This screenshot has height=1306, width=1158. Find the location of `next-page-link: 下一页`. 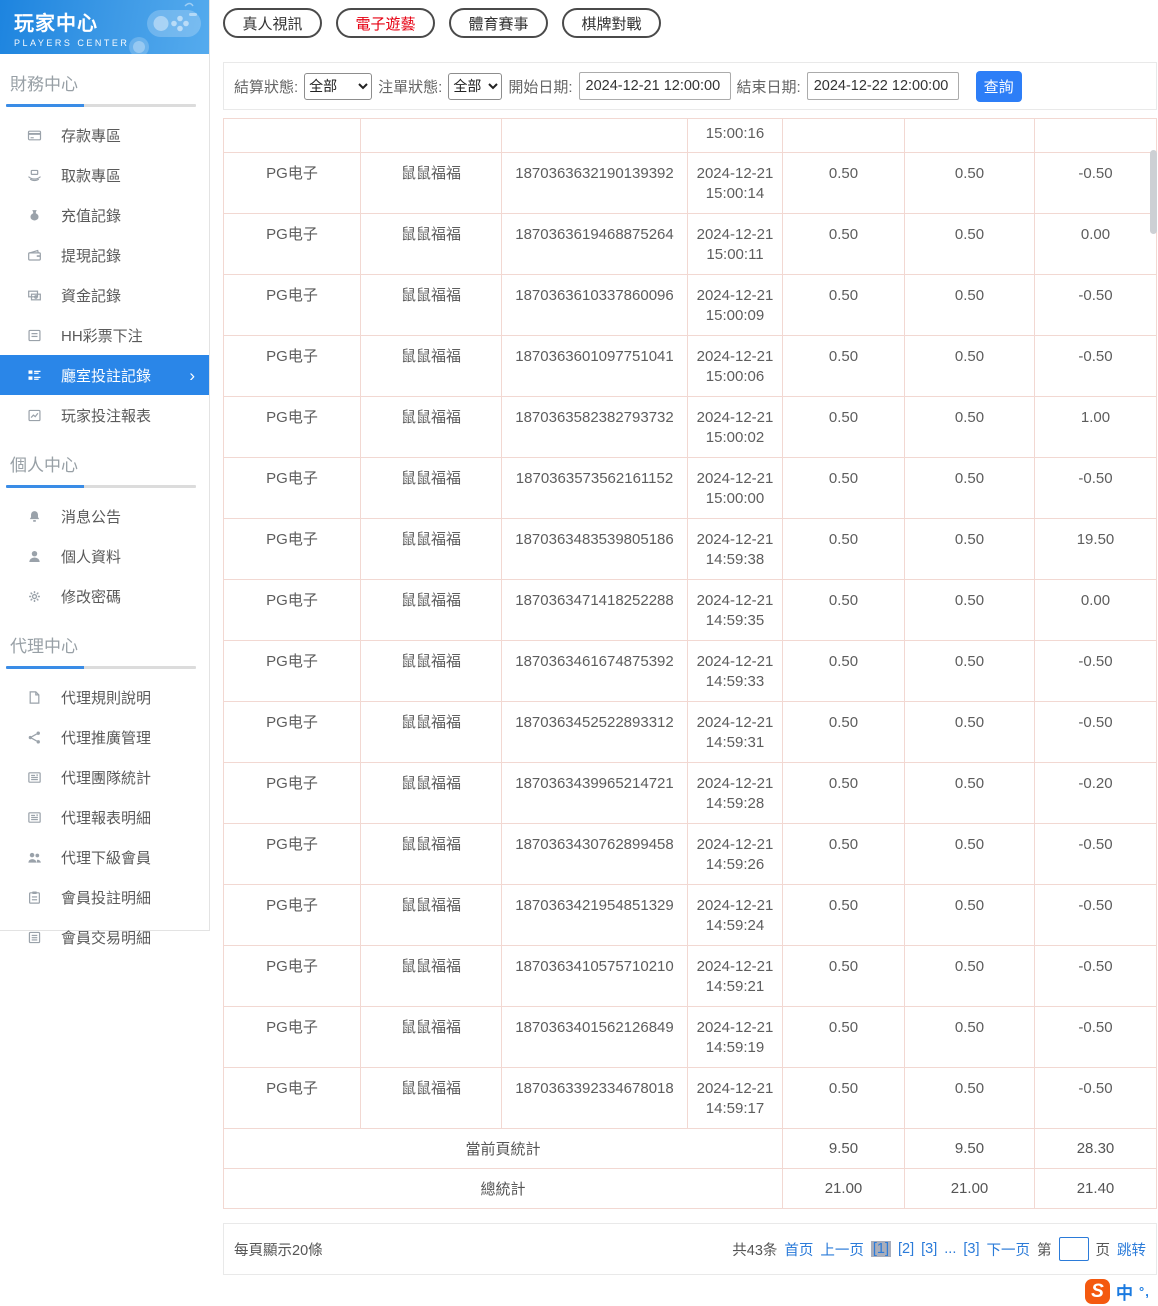

next-page-link: 下一页 is located at coordinates (1009, 1249).